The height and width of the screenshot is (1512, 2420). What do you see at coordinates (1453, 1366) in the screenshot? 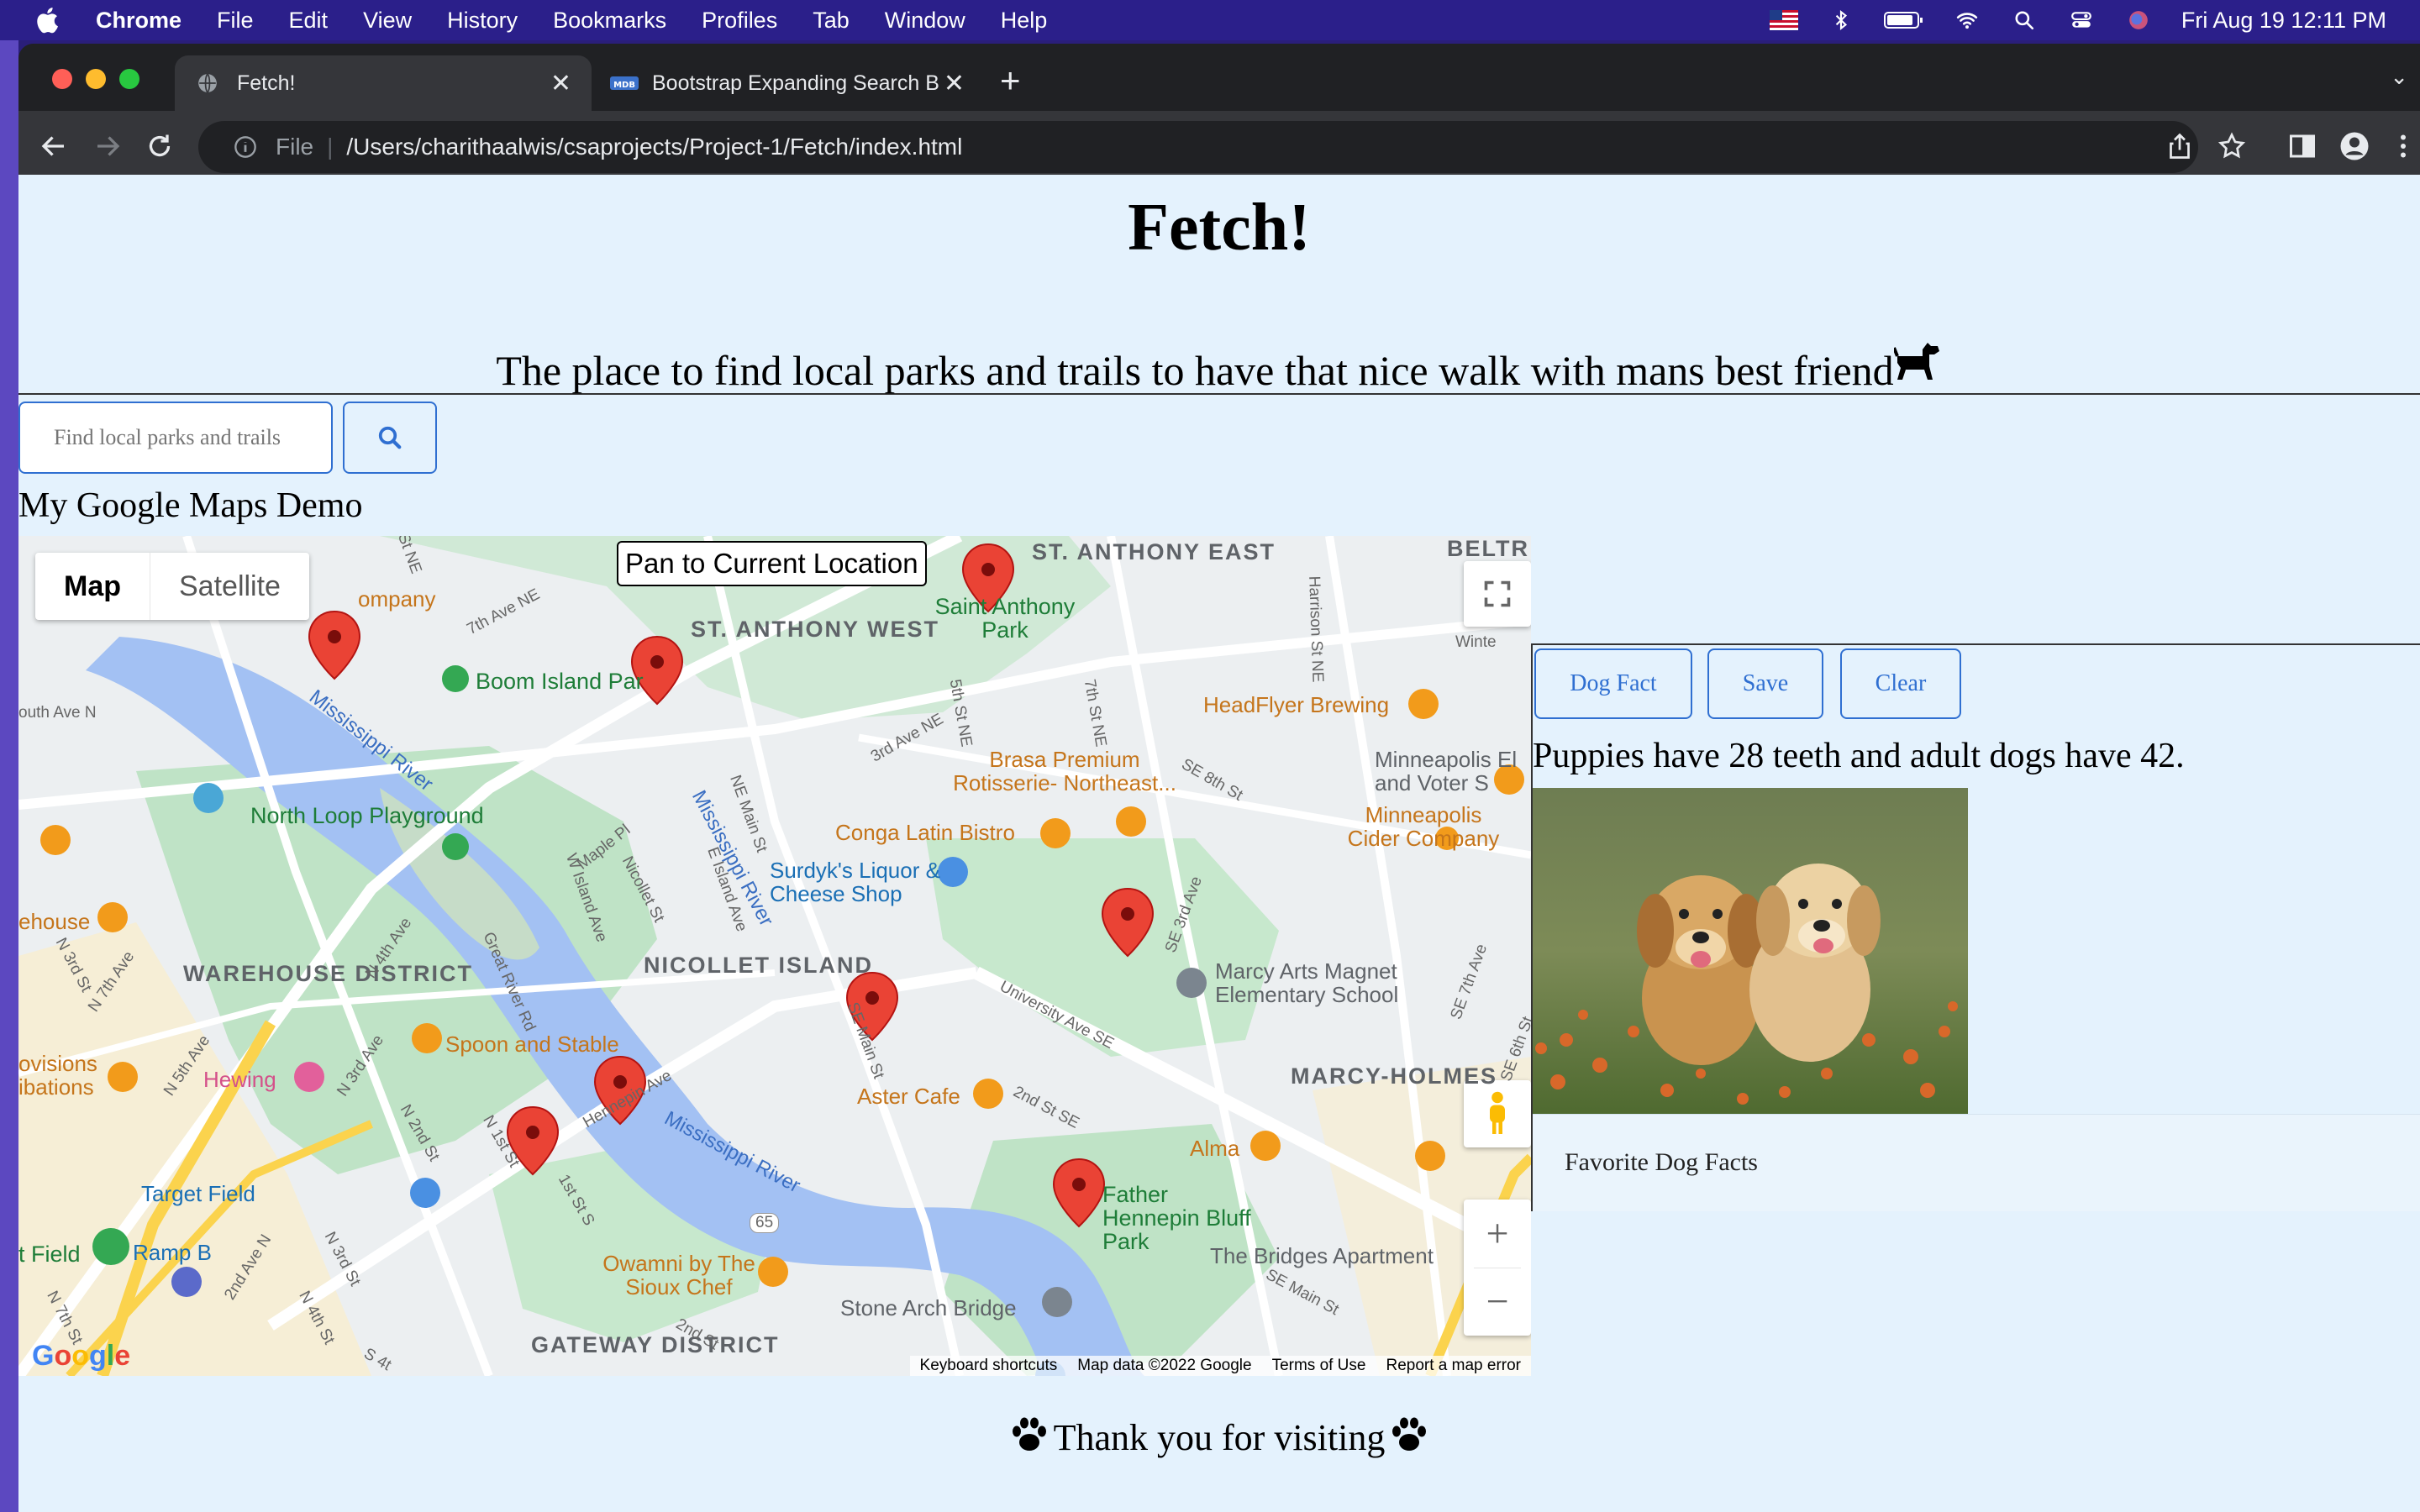
I see `report-map-error-link: Report a map error` at bounding box center [1453, 1366].